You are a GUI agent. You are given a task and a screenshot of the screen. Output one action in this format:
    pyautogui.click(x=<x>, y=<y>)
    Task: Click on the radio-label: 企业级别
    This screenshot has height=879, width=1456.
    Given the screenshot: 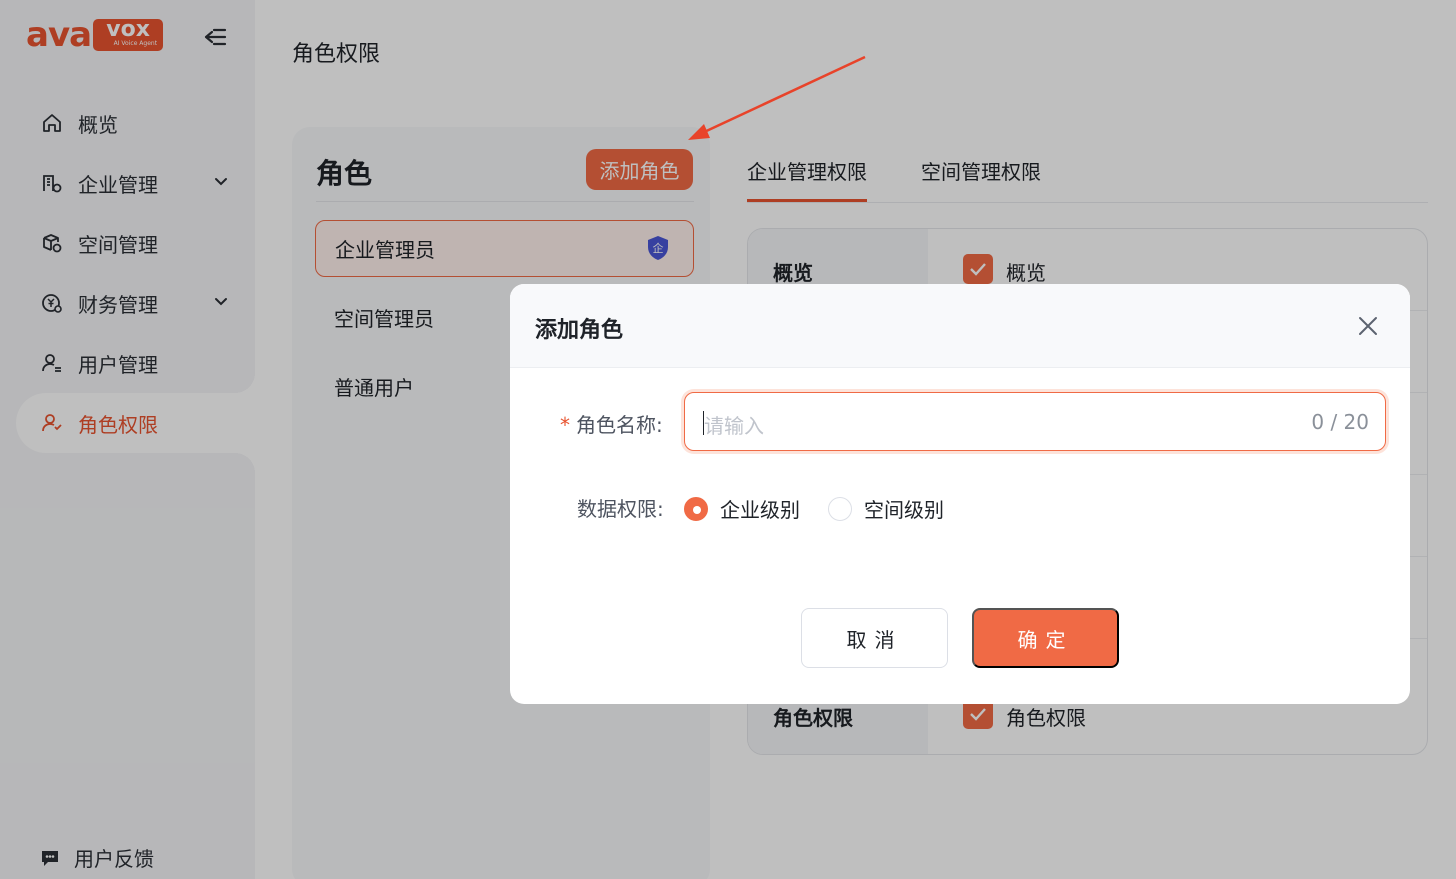 What is the action you would take?
    pyautogui.click(x=760, y=510)
    